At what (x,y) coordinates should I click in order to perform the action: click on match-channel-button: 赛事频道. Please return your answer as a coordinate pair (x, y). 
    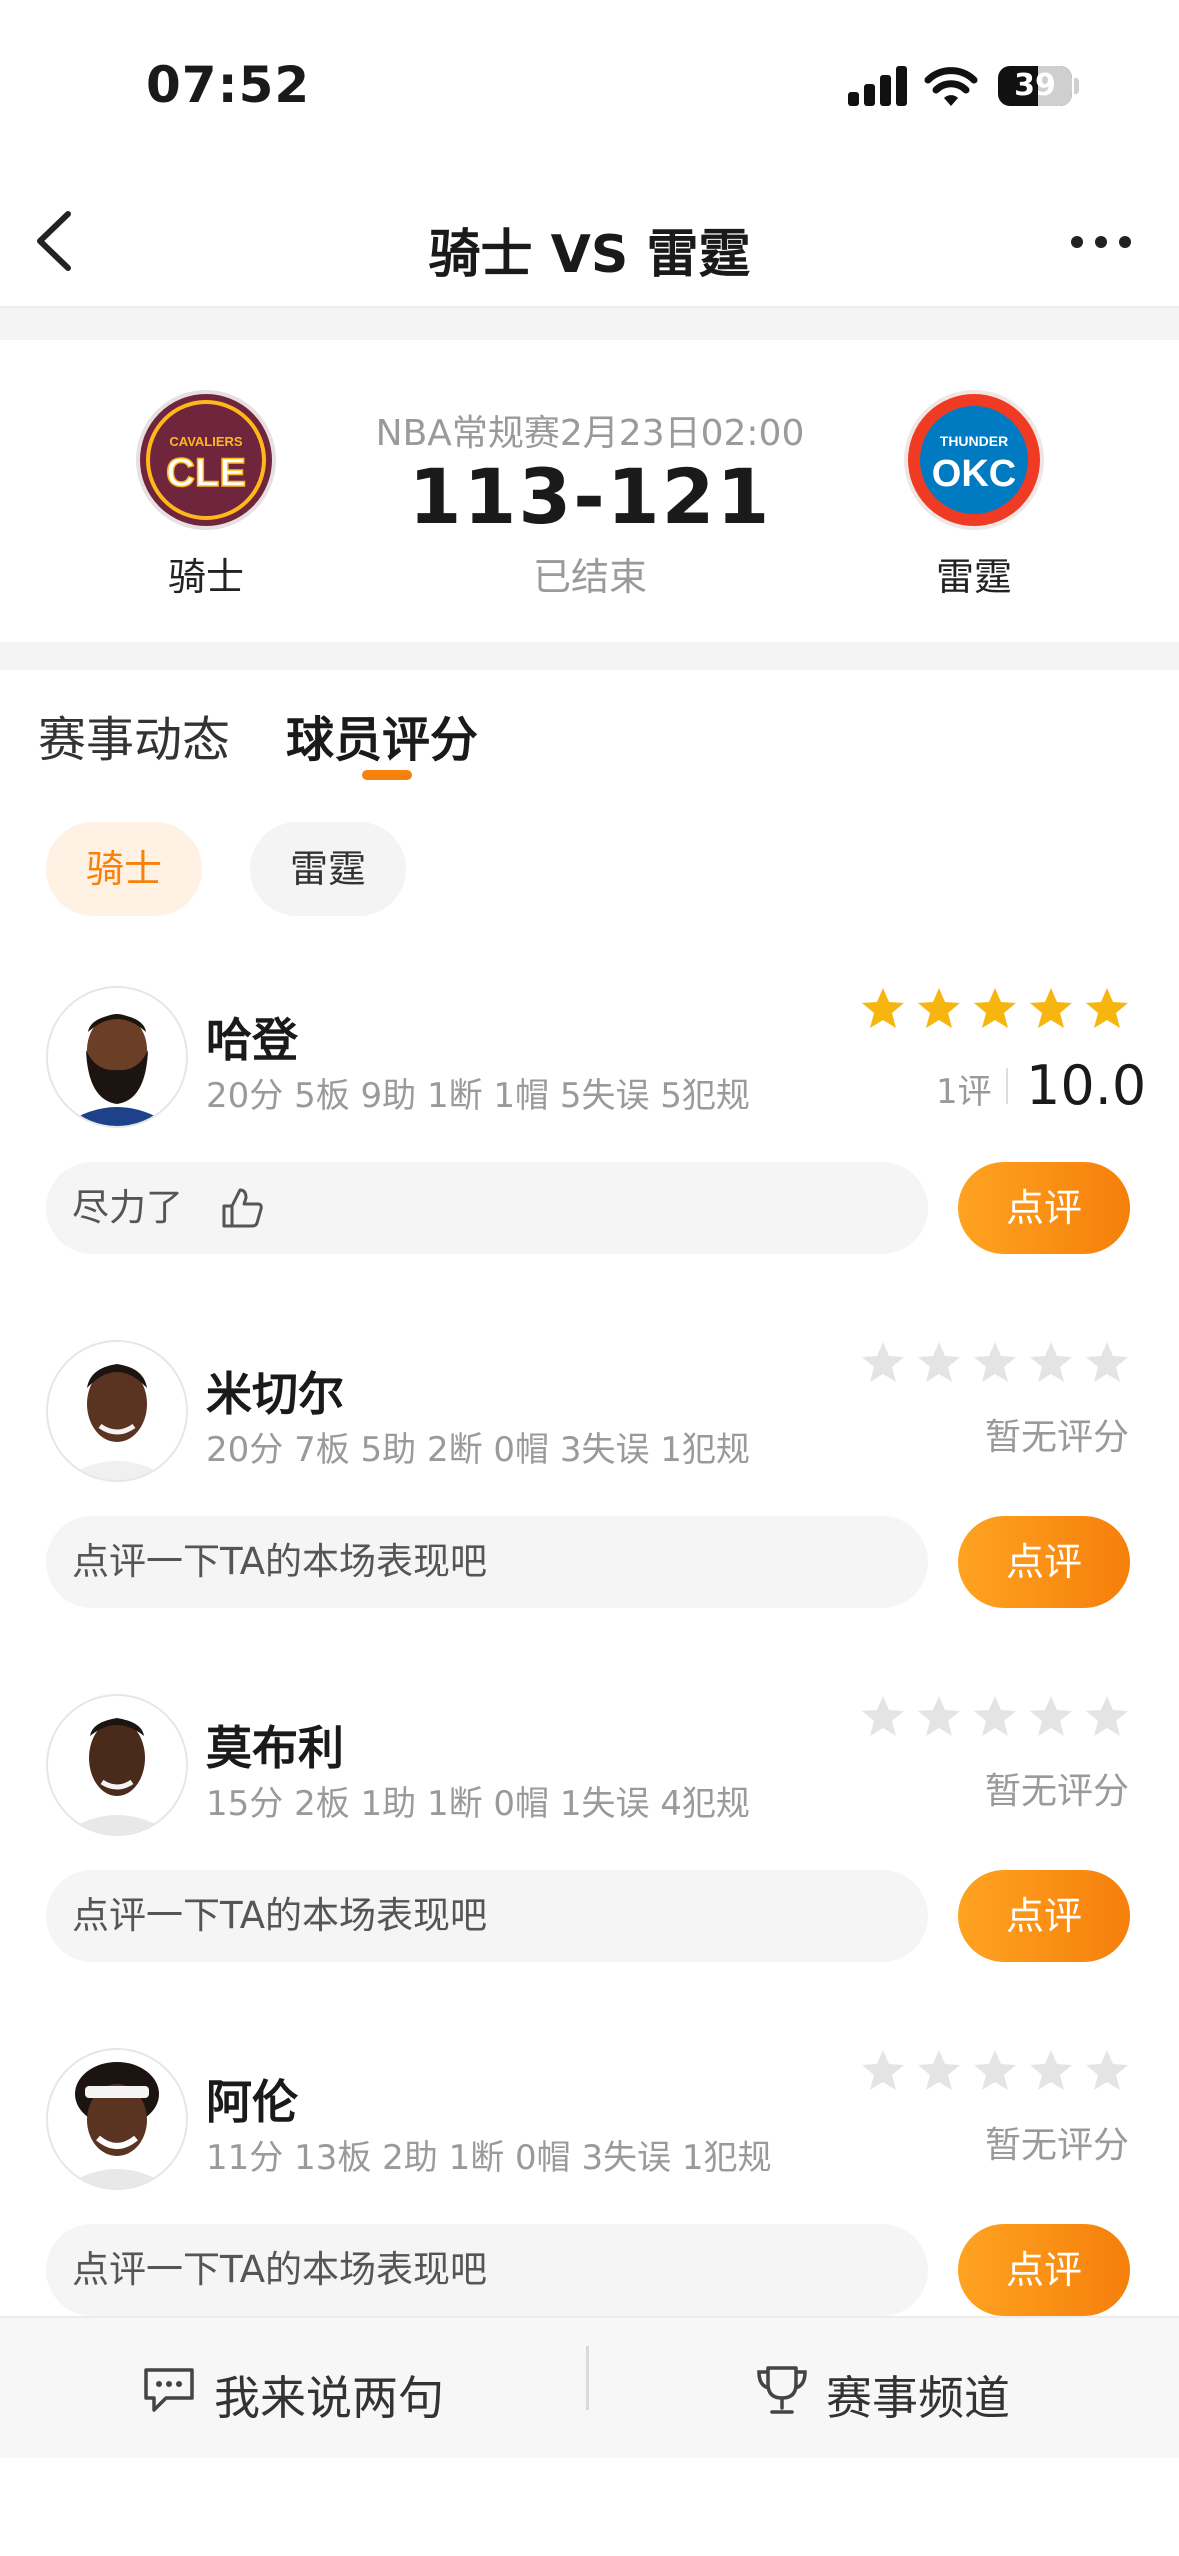
    Looking at the image, I should click on (918, 2395).